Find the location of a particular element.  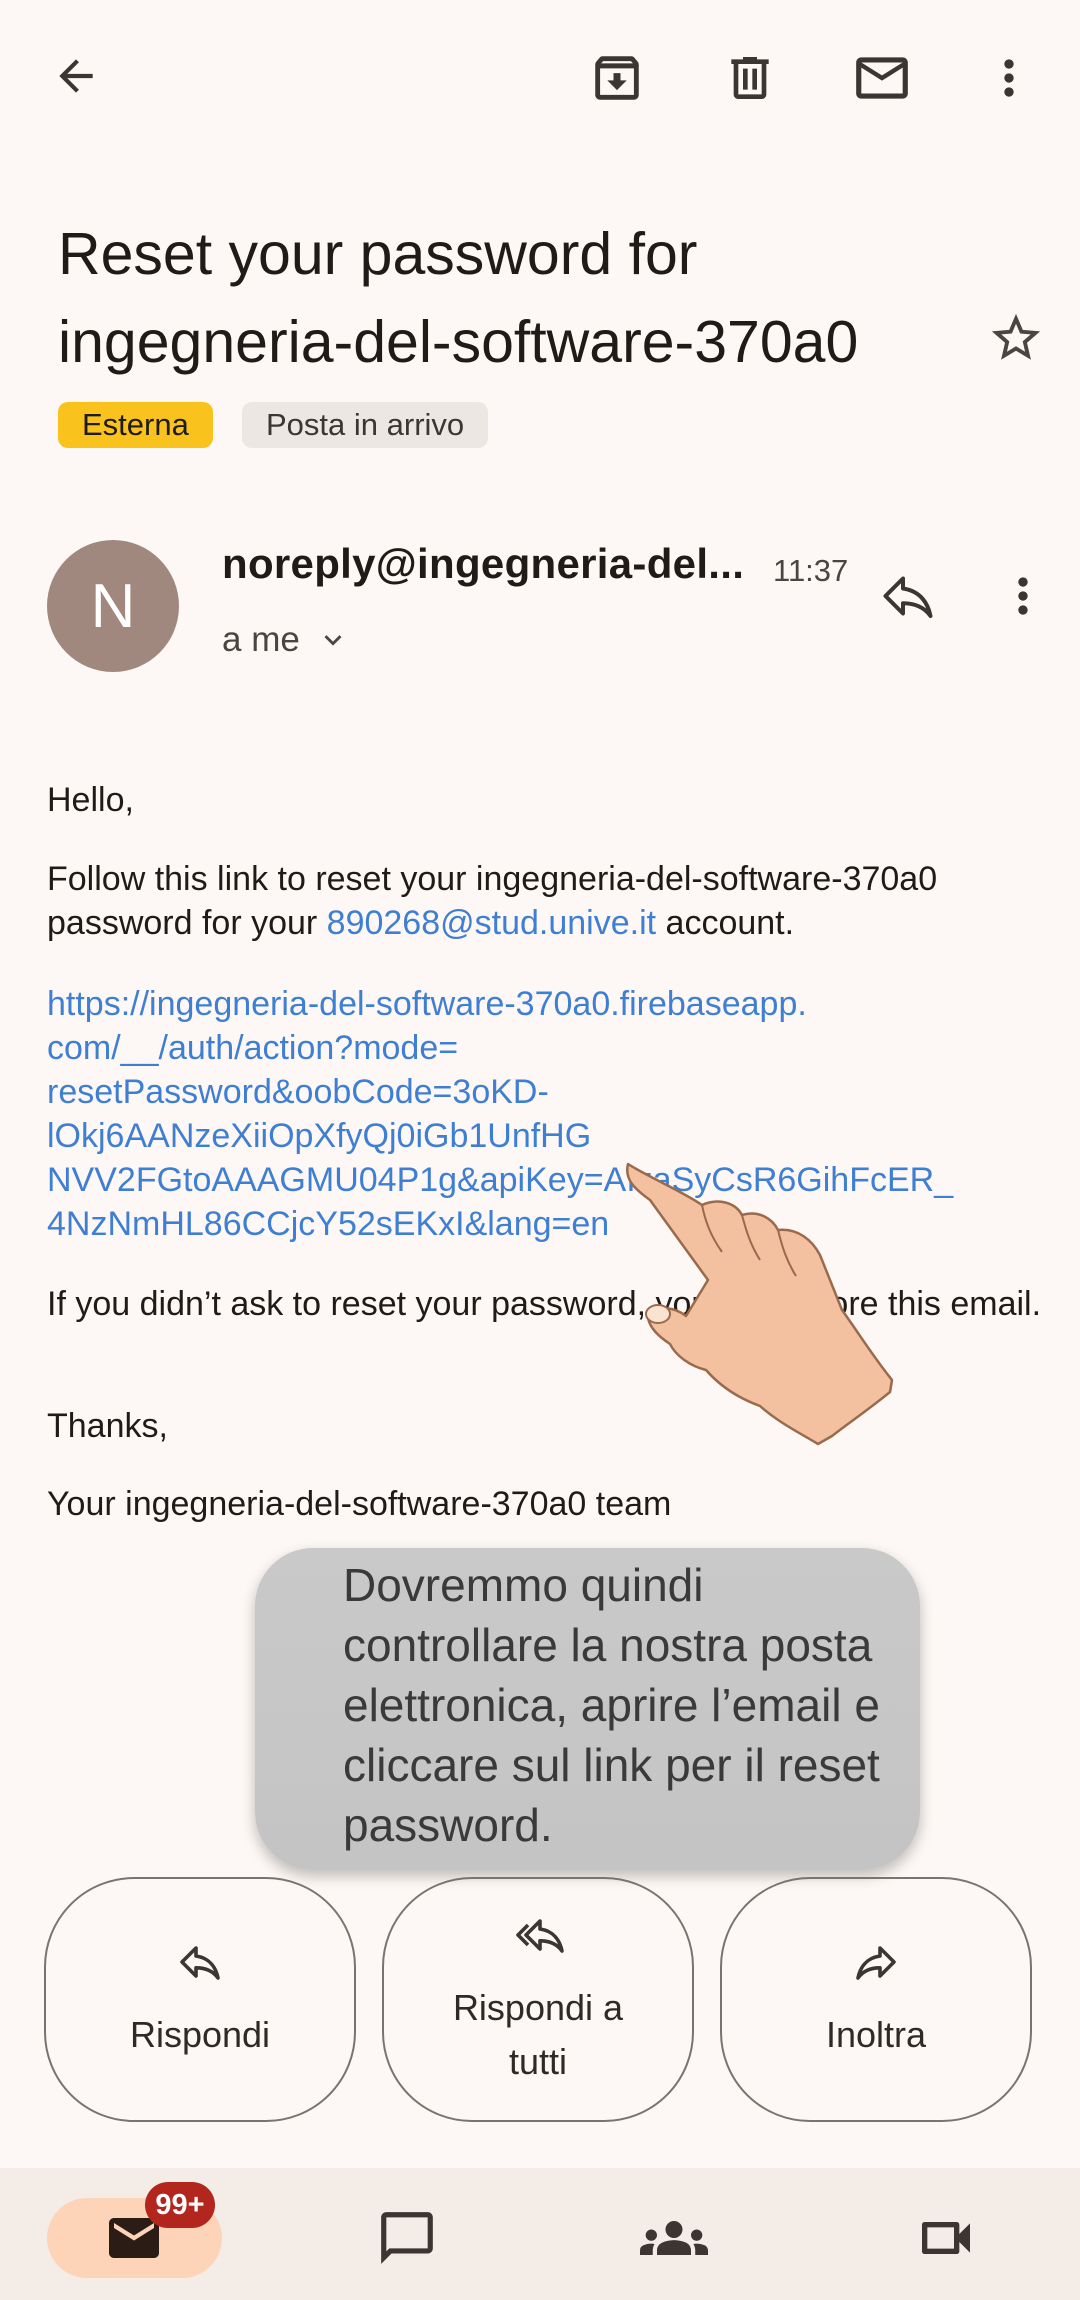

forward-label: Inoltra is located at coordinates (876, 2034).